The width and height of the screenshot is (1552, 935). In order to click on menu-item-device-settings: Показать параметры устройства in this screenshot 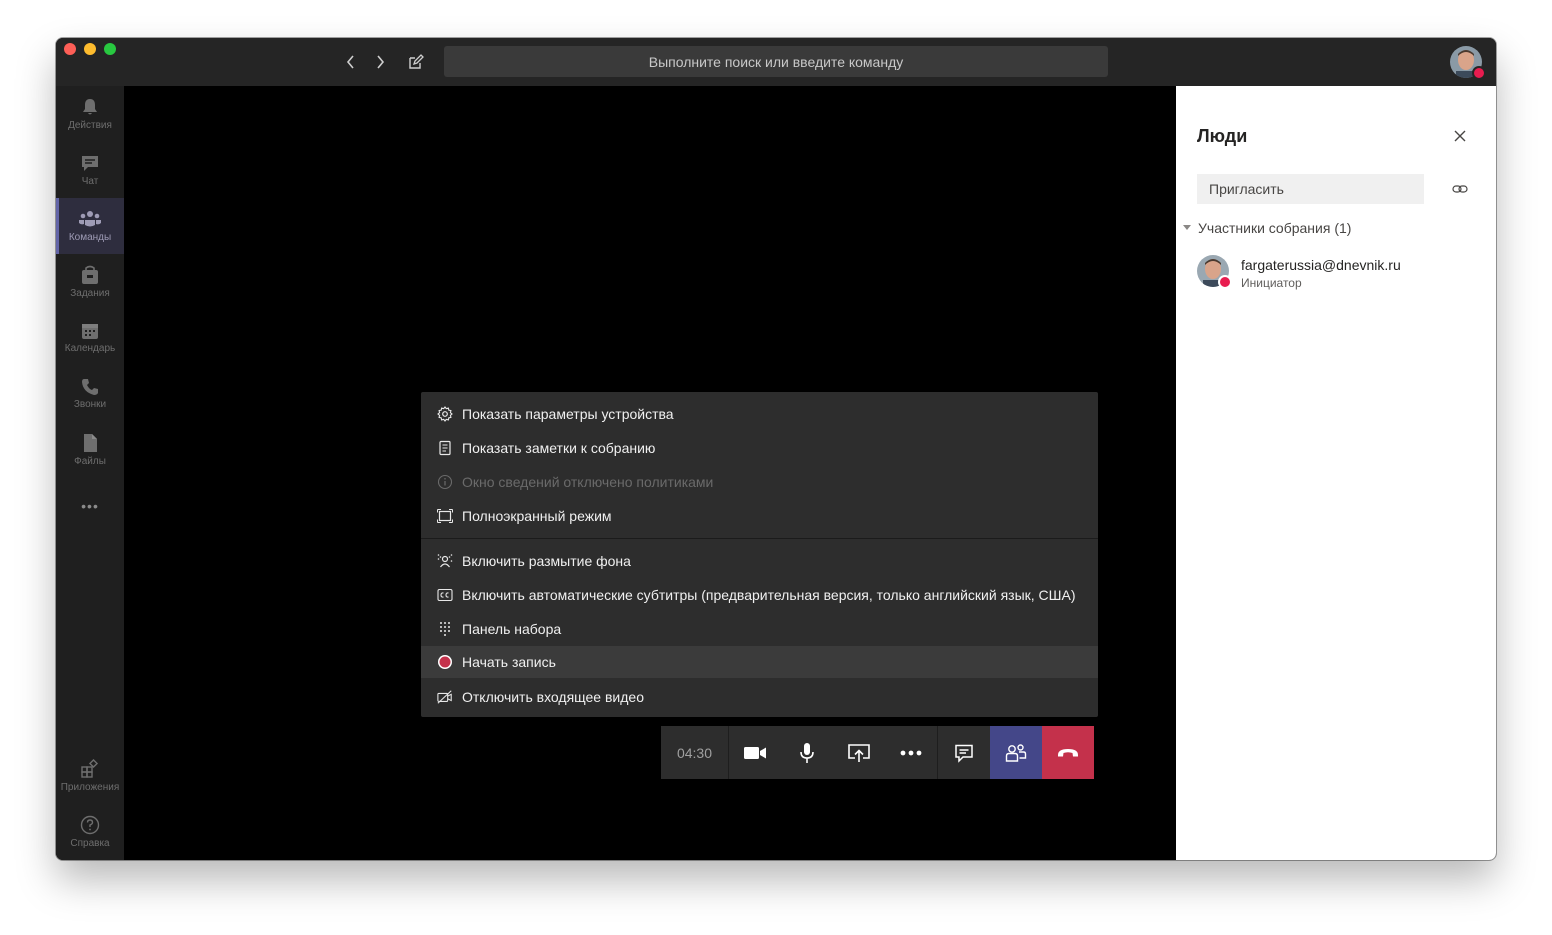, I will do `click(759, 414)`.